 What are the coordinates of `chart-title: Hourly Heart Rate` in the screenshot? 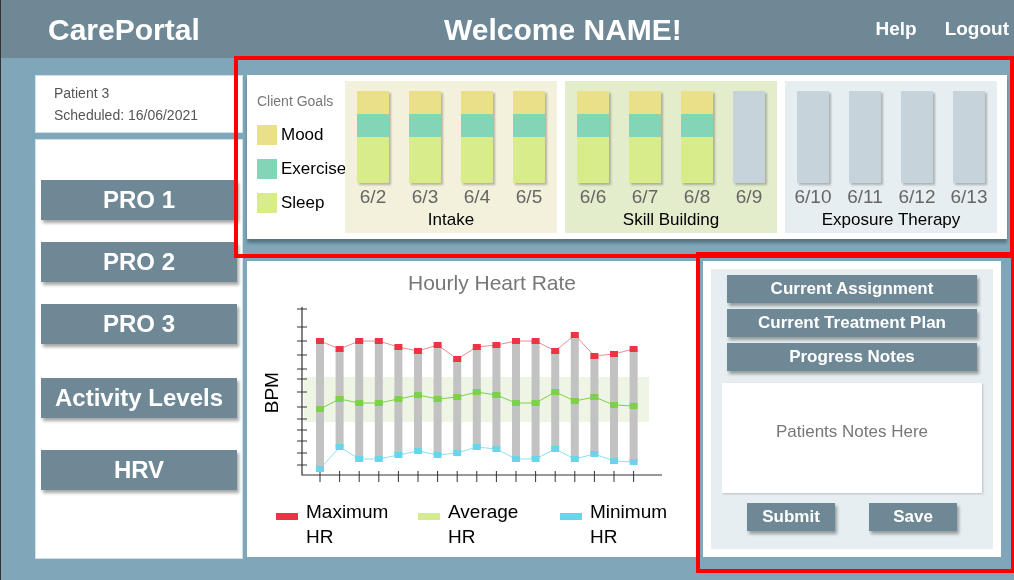 It's located at (492, 283).